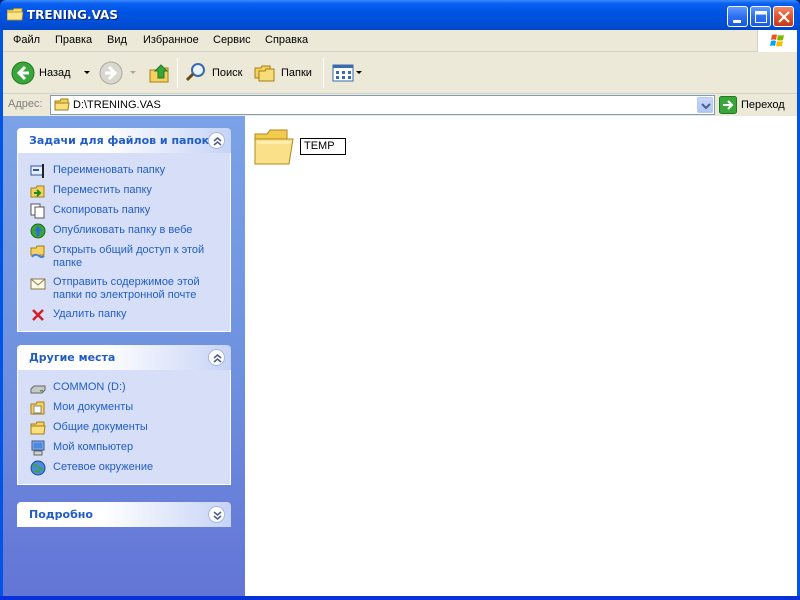 Image resolution: width=800 pixels, height=600 pixels. I want to click on close-icon, so click(784, 17).